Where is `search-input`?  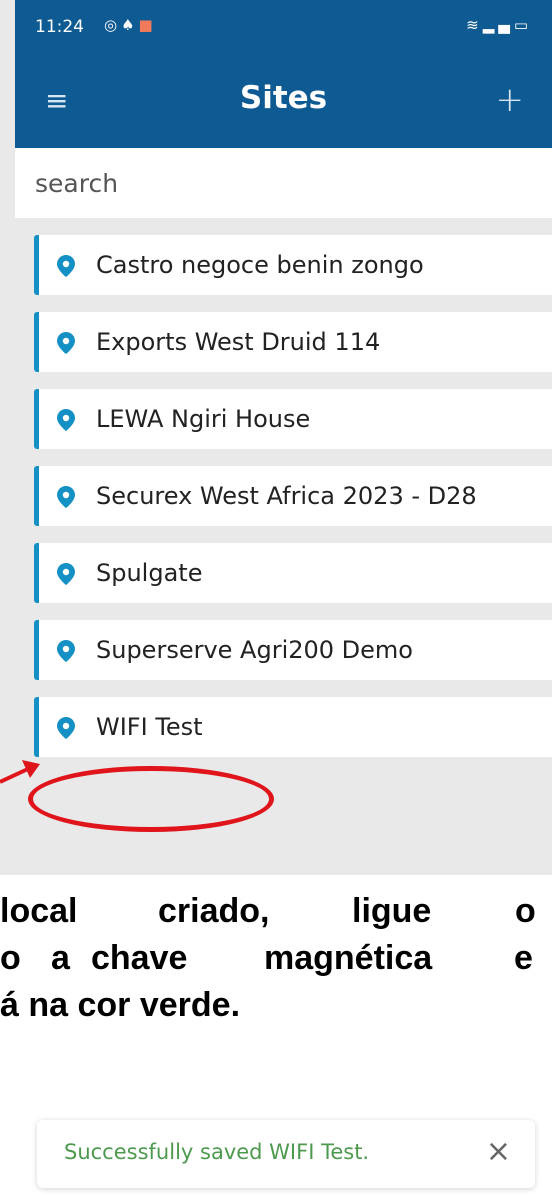
search-input is located at coordinates (283, 183).